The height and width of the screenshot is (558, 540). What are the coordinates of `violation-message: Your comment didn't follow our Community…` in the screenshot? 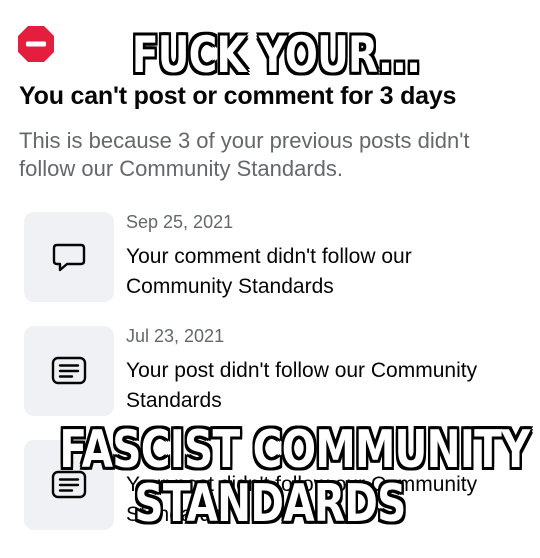 It's located at (269, 271).